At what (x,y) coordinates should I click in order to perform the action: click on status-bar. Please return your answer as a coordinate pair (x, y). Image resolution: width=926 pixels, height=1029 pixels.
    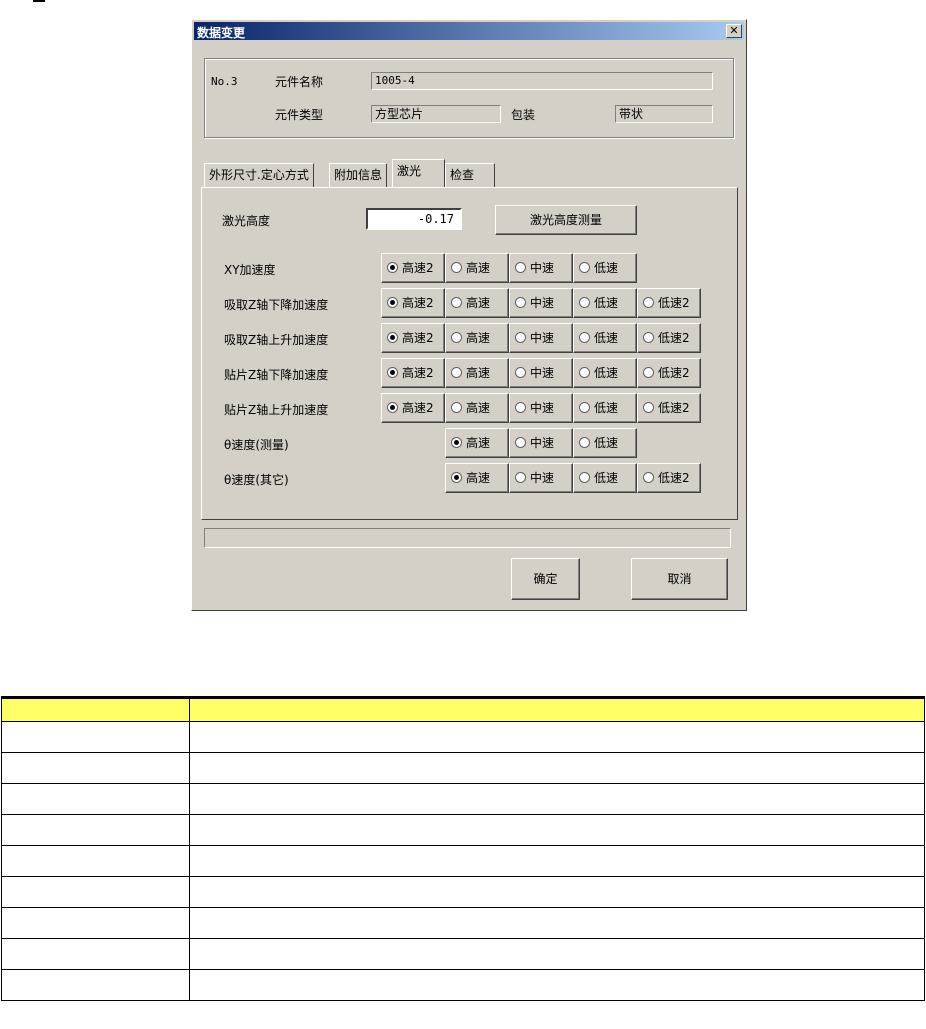
    Looking at the image, I should click on (467, 538).